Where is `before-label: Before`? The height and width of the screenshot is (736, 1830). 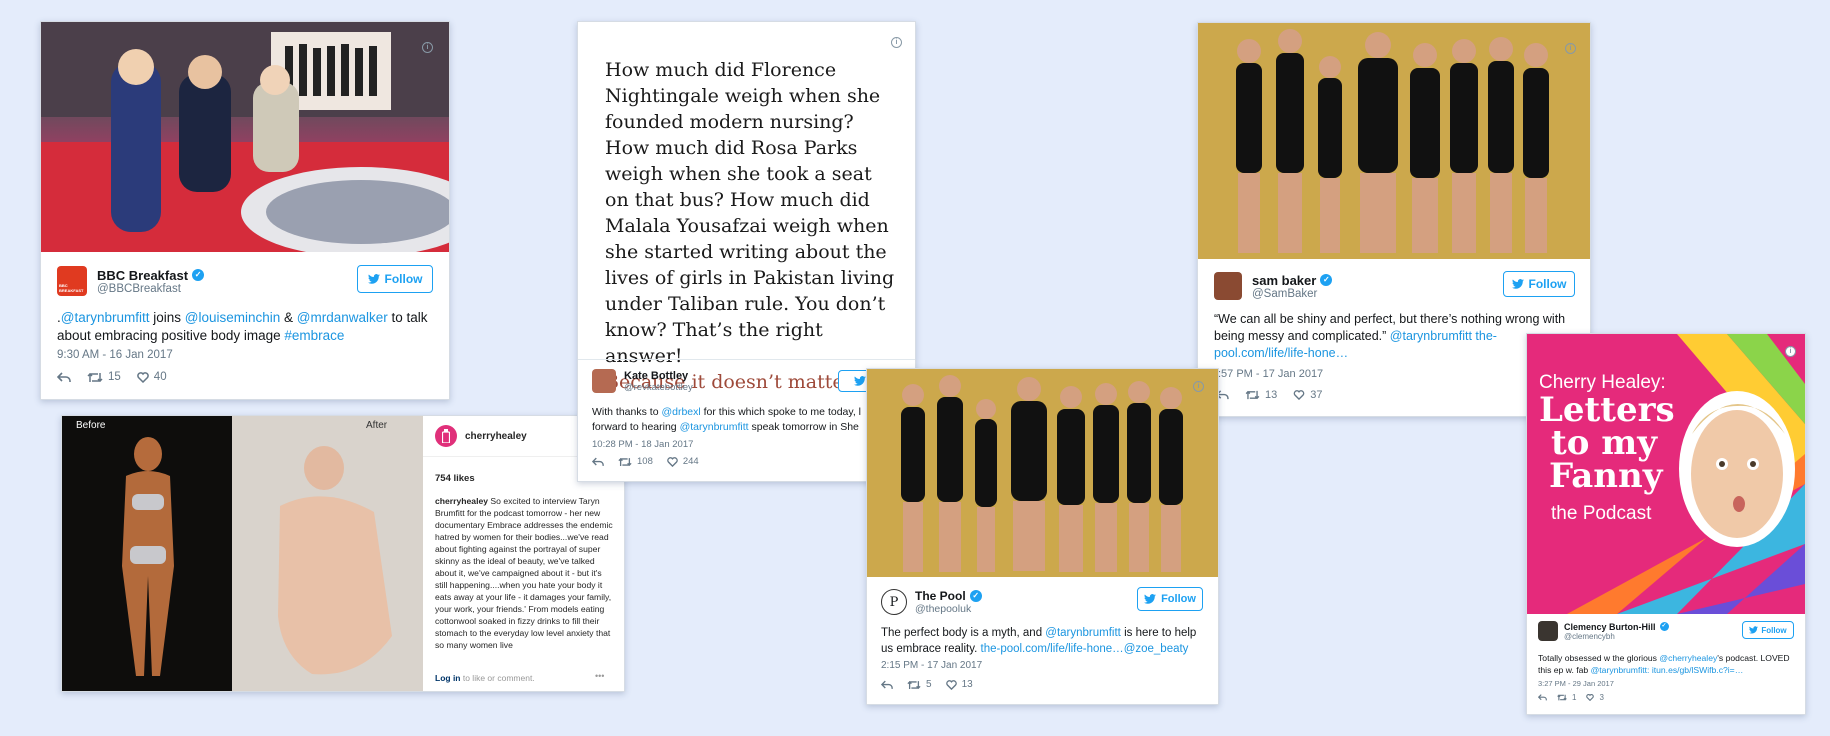
before-label: Before is located at coordinates (91, 425).